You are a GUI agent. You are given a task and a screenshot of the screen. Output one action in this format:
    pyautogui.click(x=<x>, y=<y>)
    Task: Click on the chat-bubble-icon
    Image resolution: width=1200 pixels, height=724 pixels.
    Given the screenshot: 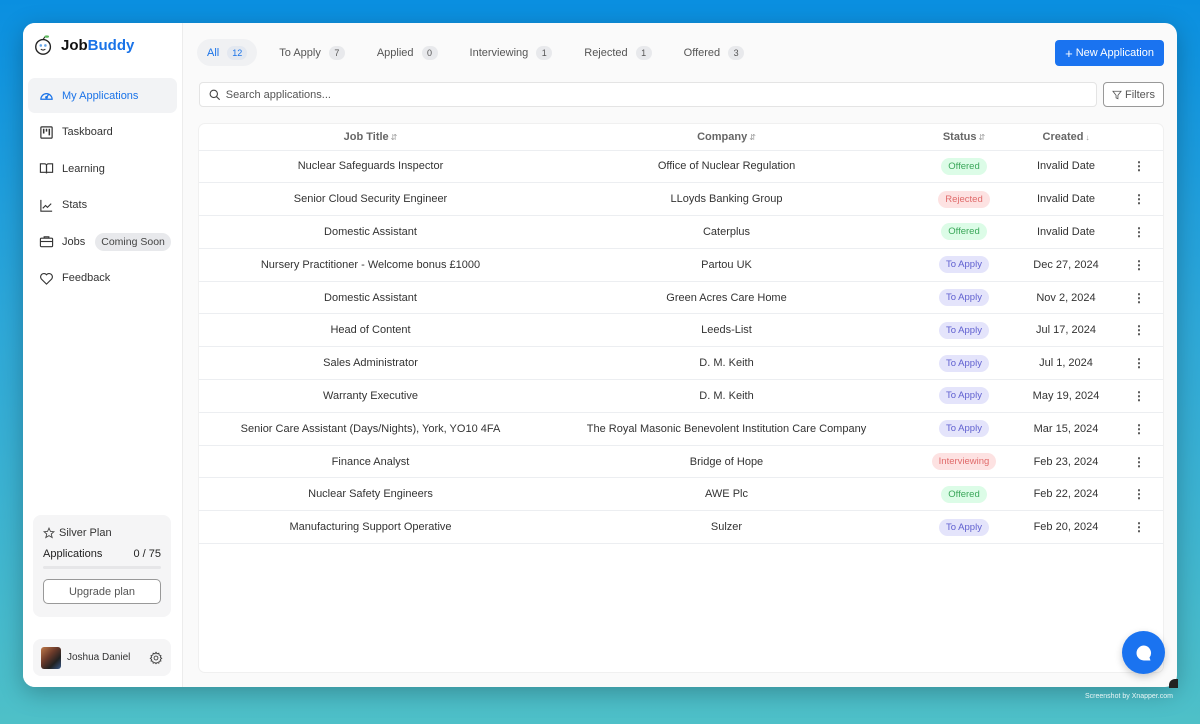 What is the action you would take?
    pyautogui.click(x=1143, y=652)
    